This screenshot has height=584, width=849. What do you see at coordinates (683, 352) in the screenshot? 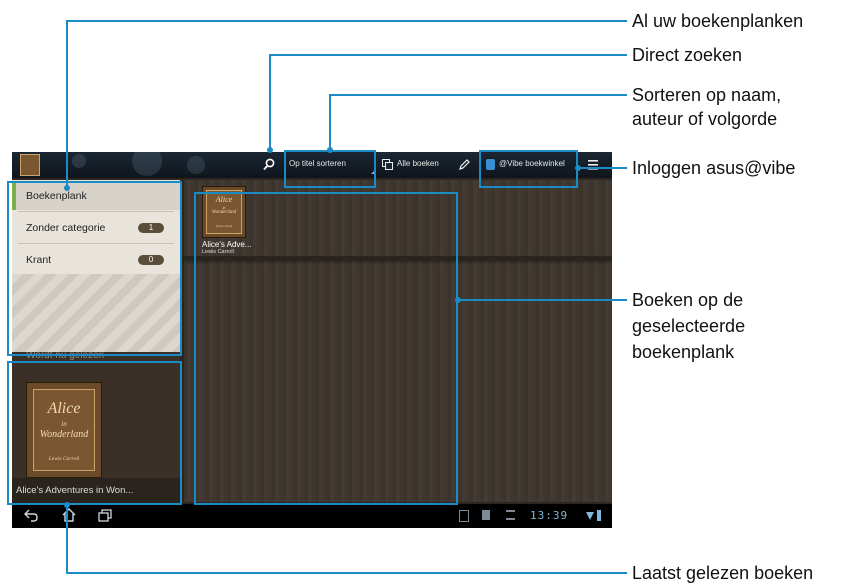
I see `callout-books-line3: boekenplank` at bounding box center [683, 352].